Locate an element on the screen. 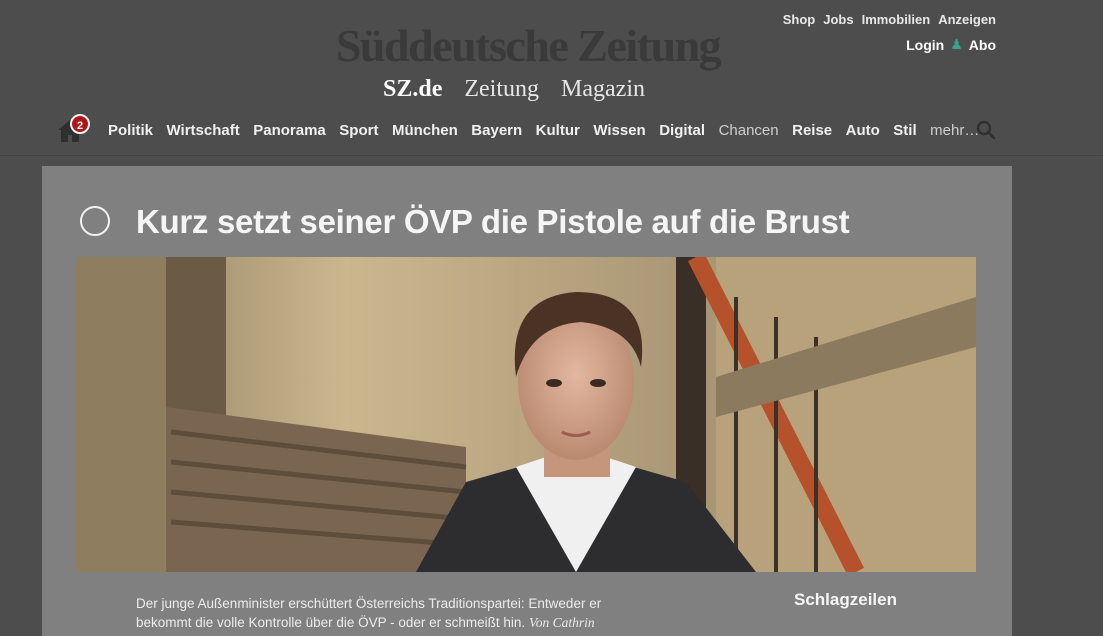 The height and width of the screenshot is (636, 1103). nav-item-sport: Sport is located at coordinates (358, 130).